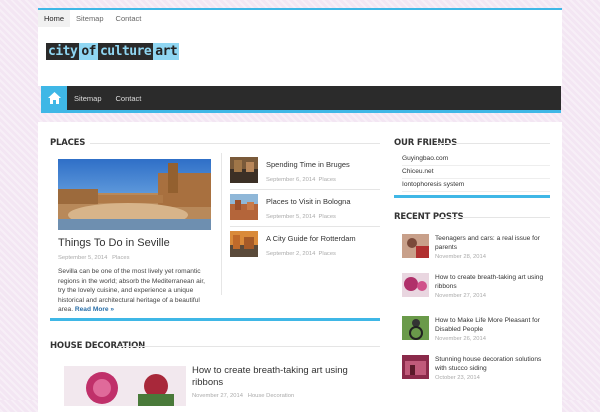 The height and width of the screenshot is (412, 600). What do you see at coordinates (88, 98) in the screenshot?
I see `main-nav-sitemap: Sitemap` at bounding box center [88, 98].